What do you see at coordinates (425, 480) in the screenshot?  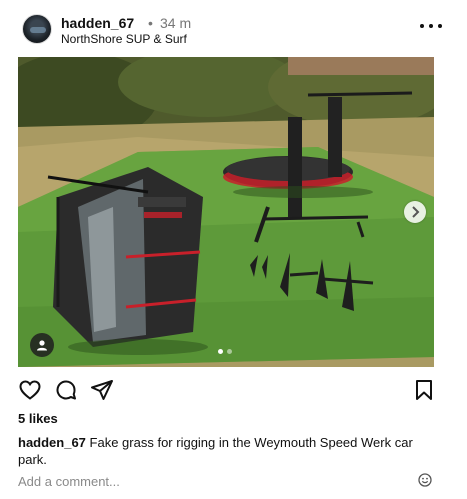 I see `emoji-icon` at bounding box center [425, 480].